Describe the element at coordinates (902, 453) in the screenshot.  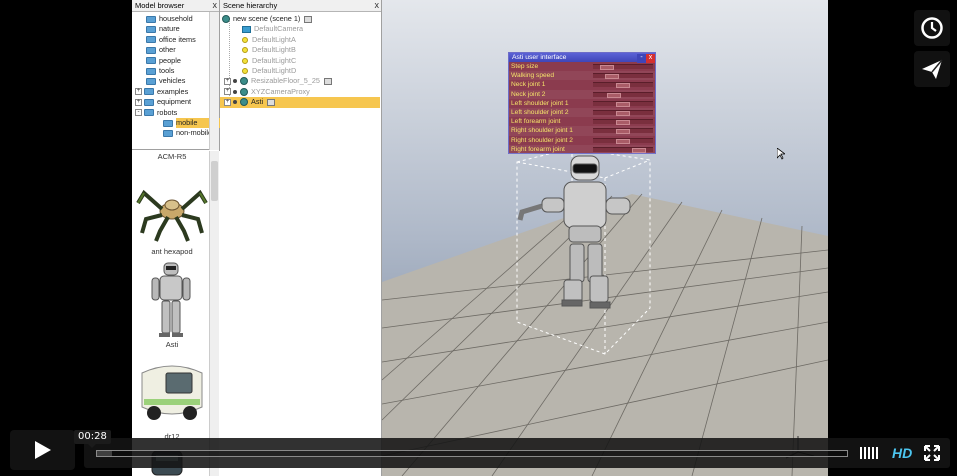
I see `hd-toggle: HD` at that location.